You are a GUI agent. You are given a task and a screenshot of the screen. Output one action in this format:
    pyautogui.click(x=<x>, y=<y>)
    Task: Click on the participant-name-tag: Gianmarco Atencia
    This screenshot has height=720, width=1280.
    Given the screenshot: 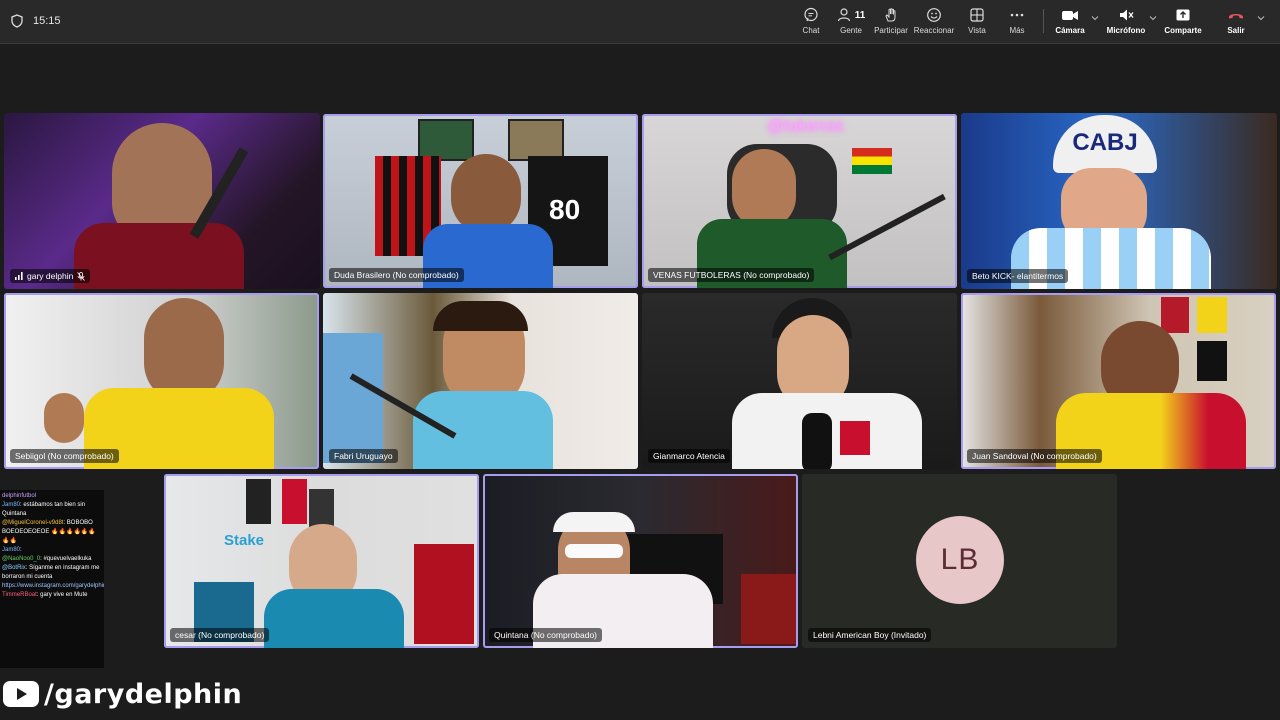 What is the action you would take?
    pyautogui.click(x=689, y=456)
    